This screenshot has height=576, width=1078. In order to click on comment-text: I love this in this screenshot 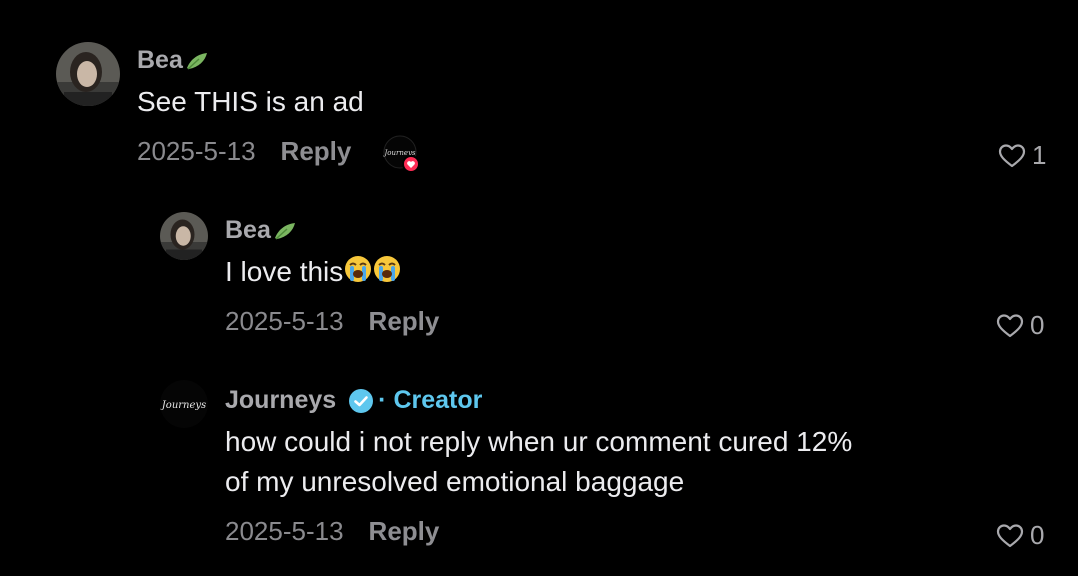, I will do `click(313, 273)`.